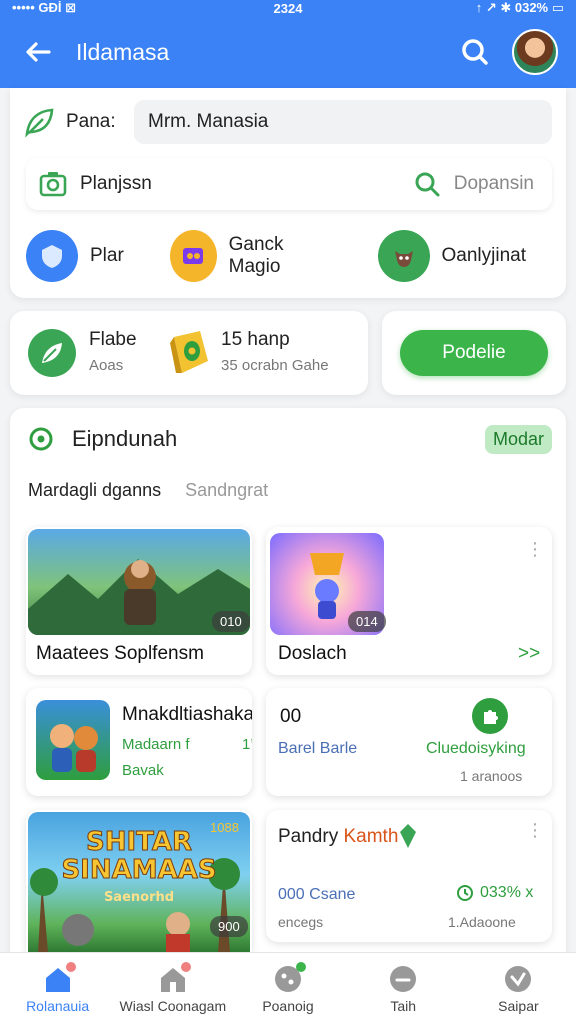 Image resolution: width=576 pixels, height=1024 pixels. Describe the element at coordinates (409, 601) in the screenshot. I see `game-tile: 014 ⋮ Doslach >>` at that location.